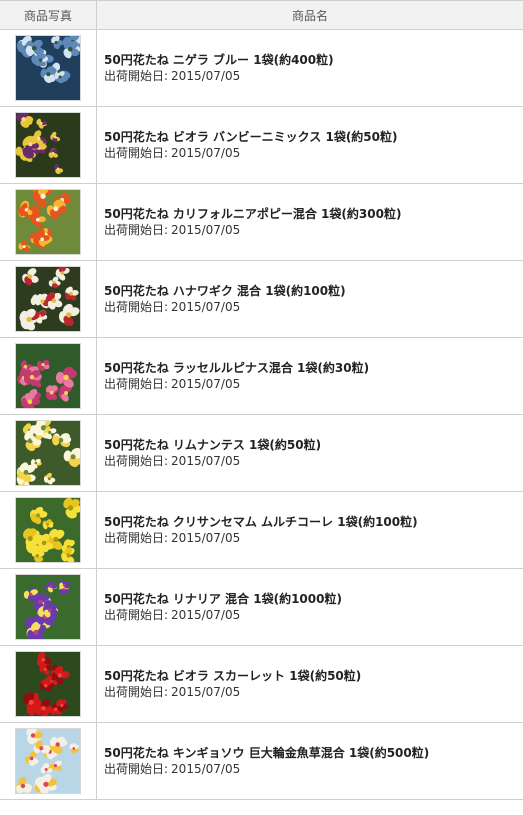 The image size is (523, 815). What do you see at coordinates (313, 137) in the screenshot?
I see `product-name-link: 50円花たね ビオラ バンビーニミックス 1袋(約50粒)` at bounding box center [313, 137].